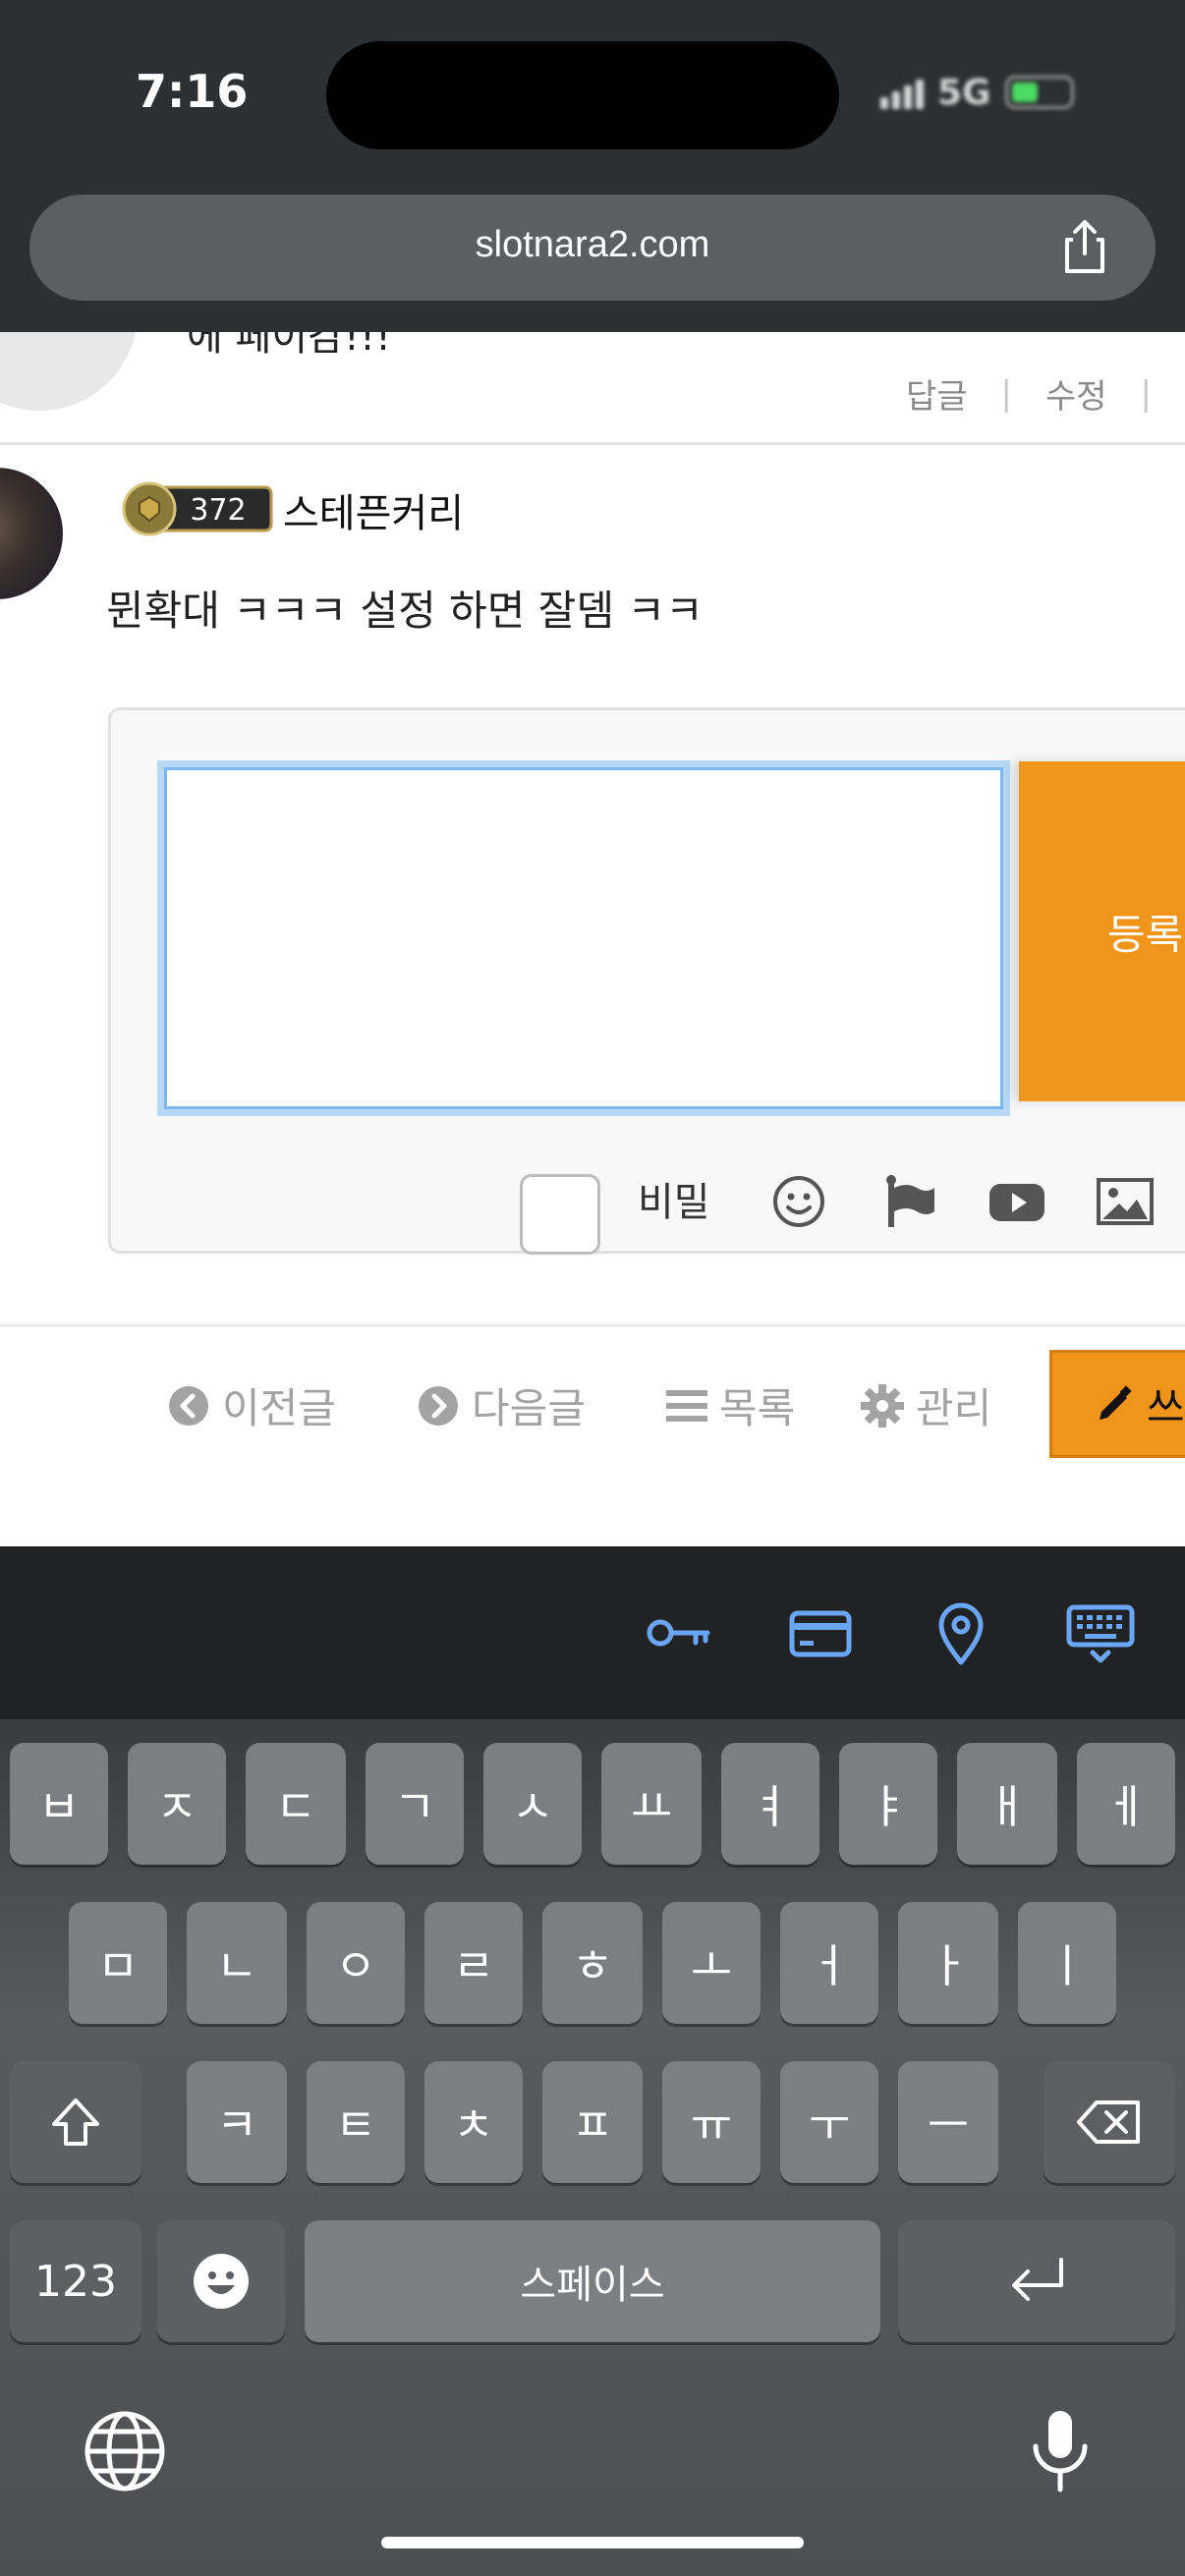 The height and width of the screenshot is (2576, 1185). I want to click on globe-icon, so click(125, 2451).